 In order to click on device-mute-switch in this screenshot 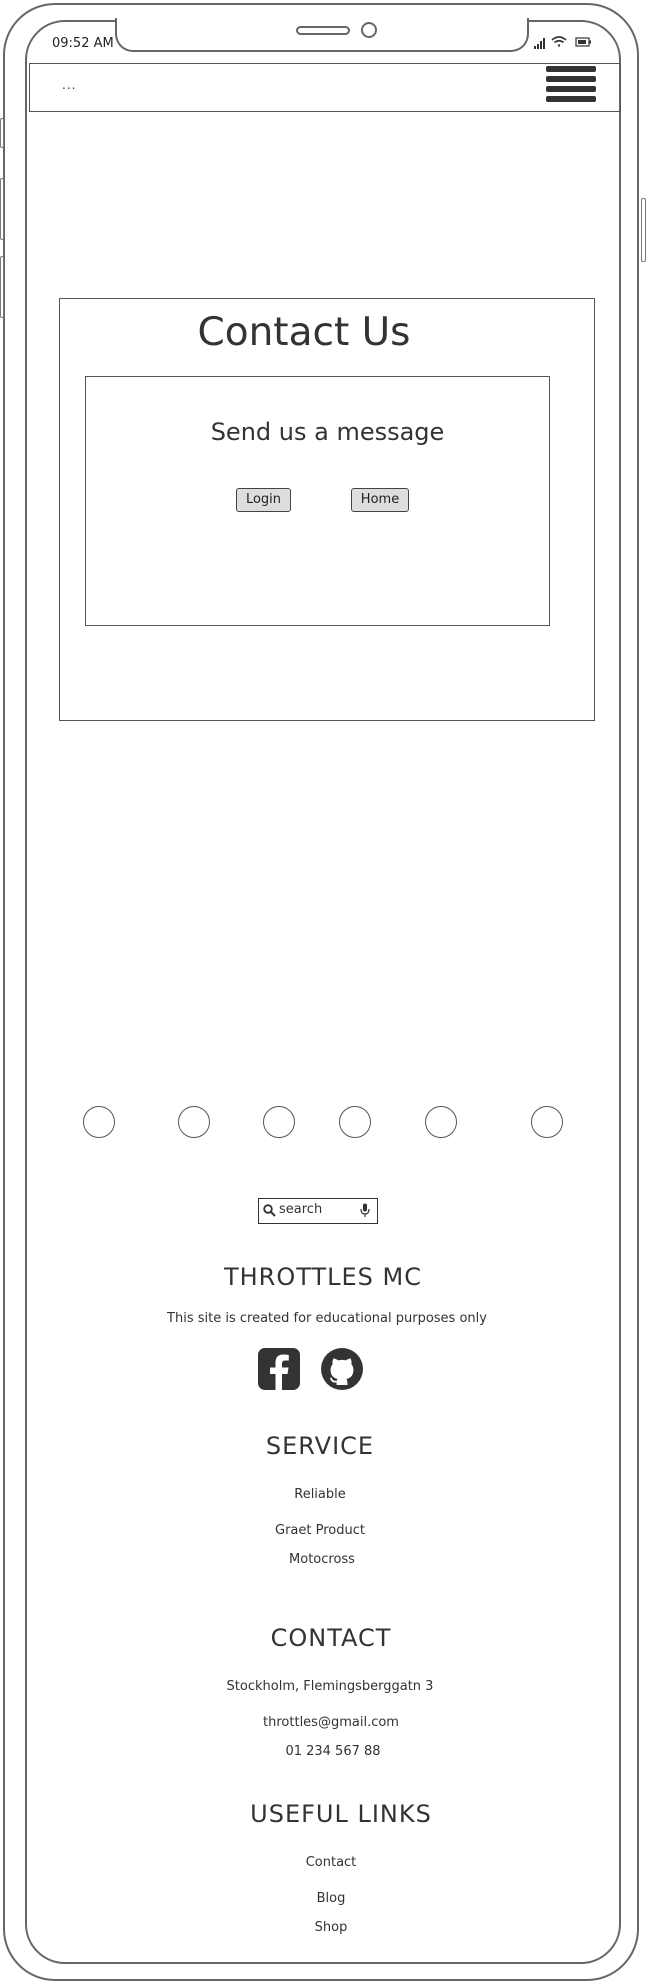, I will do `click(2, 133)`.